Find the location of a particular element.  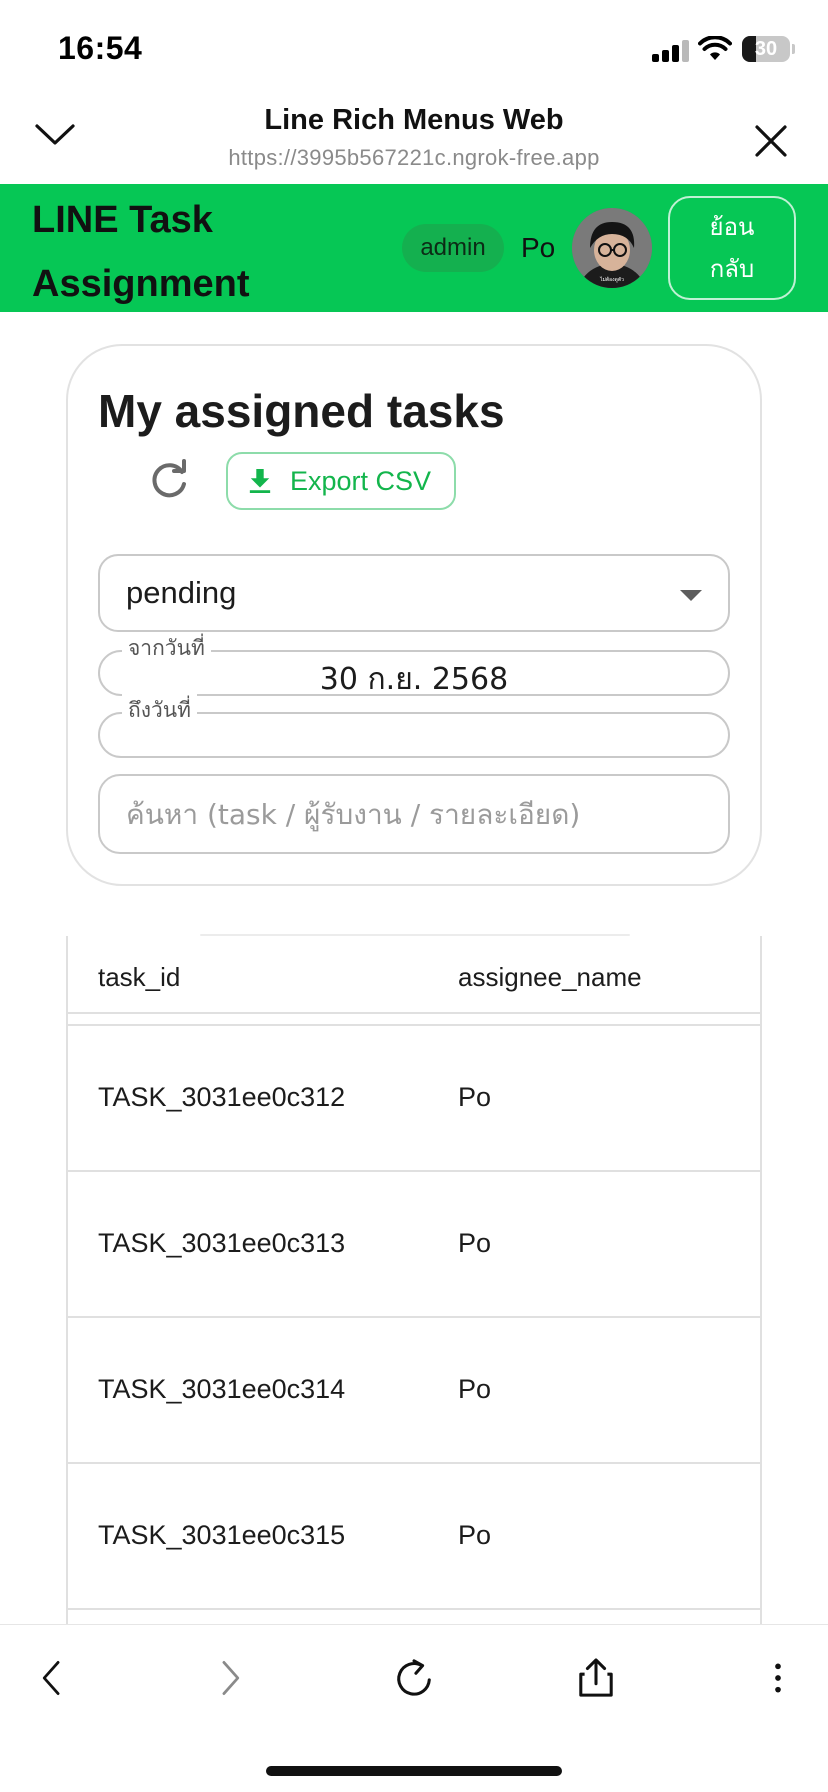

avatar: ไม่ต้องดูตัว is located at coordinates (612, 248).